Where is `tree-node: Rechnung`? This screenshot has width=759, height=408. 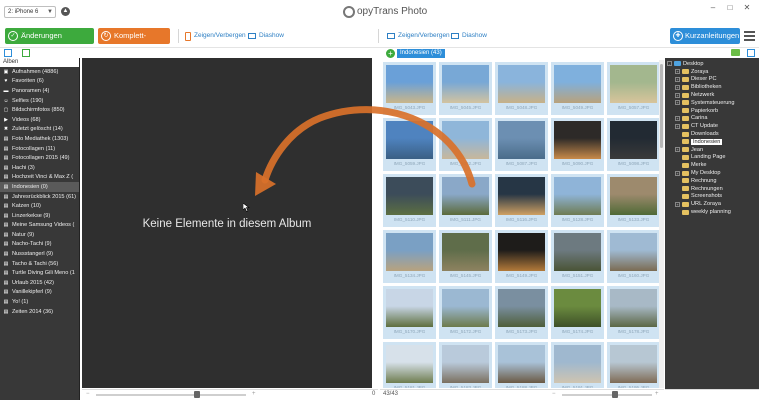 tree-node: Rechnung is located at coordinates (712, 181).